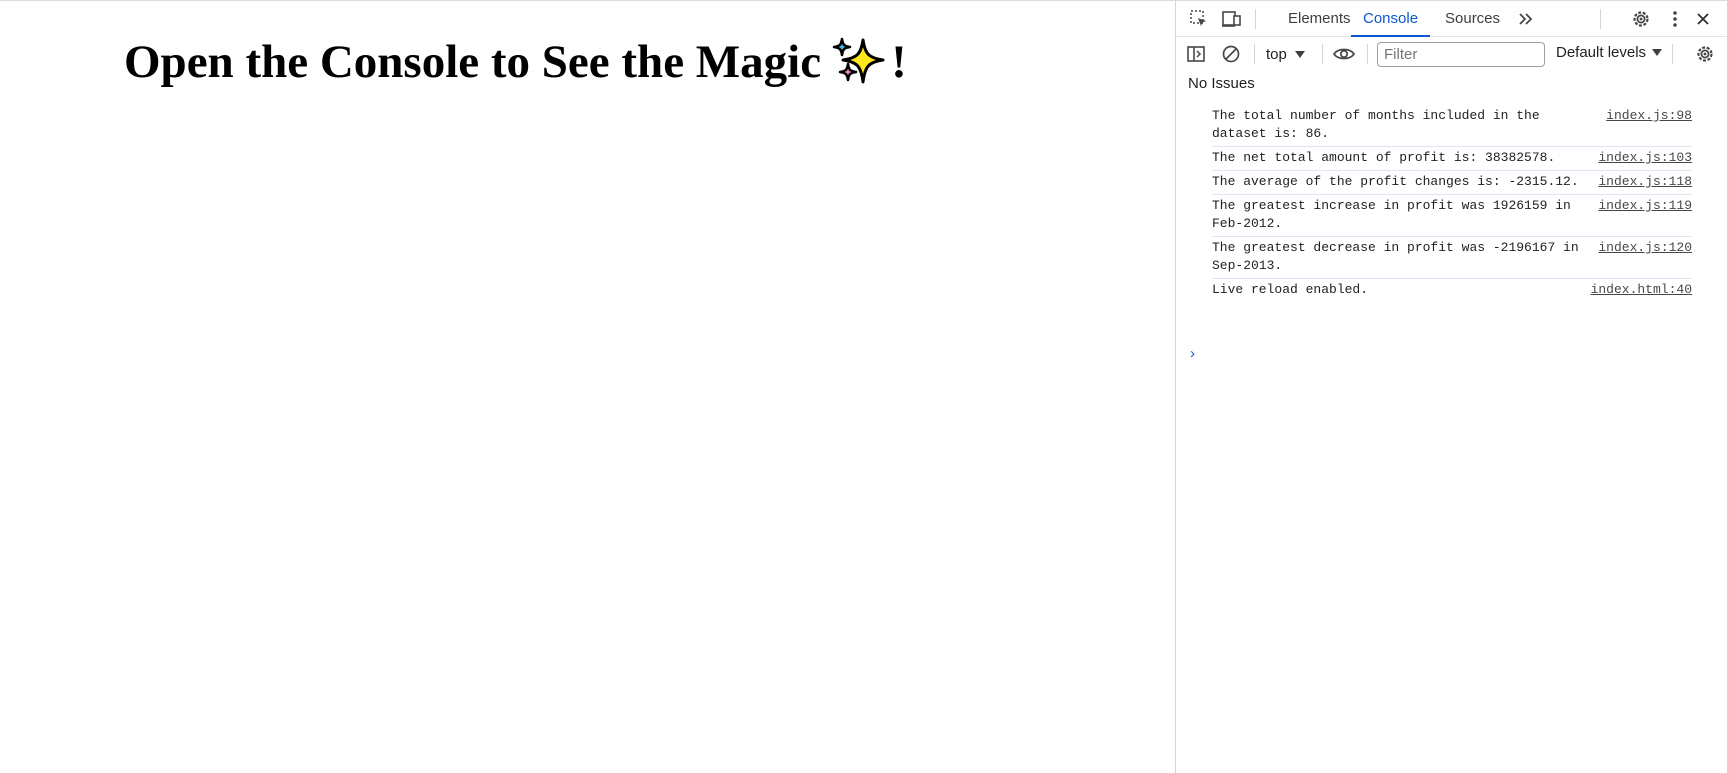  What do you see at coordinates (1231, 54) in the screenshot?
I see `clear-console-icon` at bounding box center [1231, 54].